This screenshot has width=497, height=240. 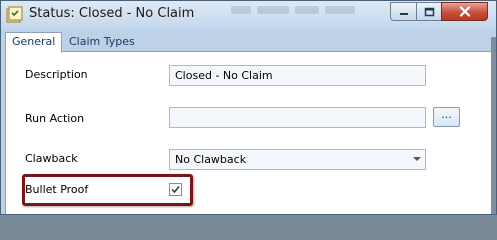 What do you see at coordinates (211, 159) in the screenshot?
I see `clawback-selected-value: No Clawback` at bounding box center [211, 159].